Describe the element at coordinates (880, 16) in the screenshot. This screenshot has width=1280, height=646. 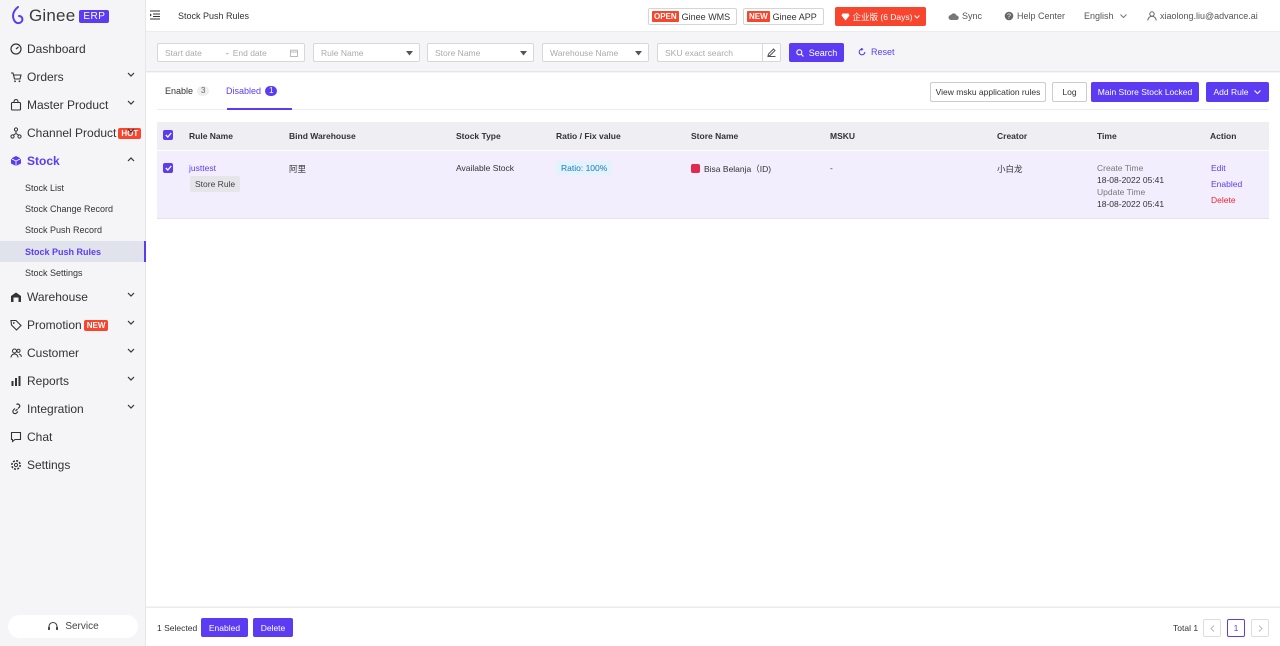
I see `plan-button: 企业版 (6 Days)` at that location.